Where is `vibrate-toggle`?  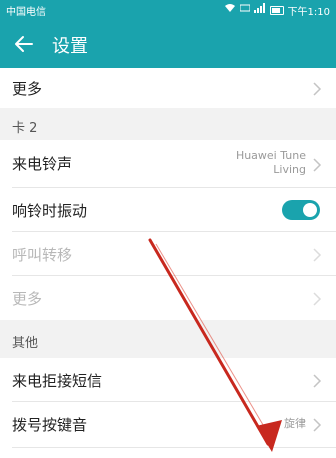
vibrate-toggle is located at coordinates (301, 210).